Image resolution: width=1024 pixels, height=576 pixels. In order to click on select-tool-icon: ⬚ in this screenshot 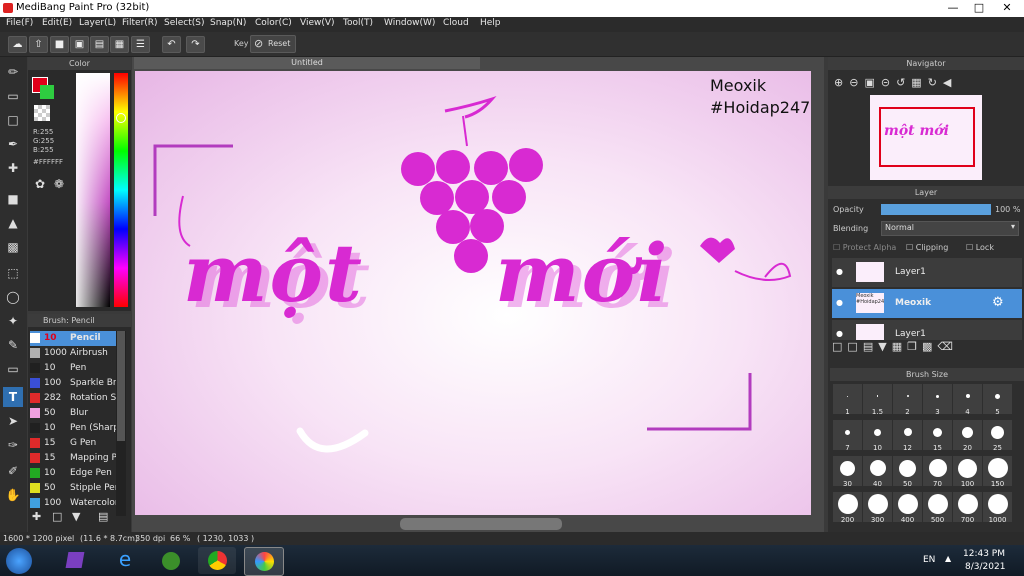, I will do `click(13, 273)`.